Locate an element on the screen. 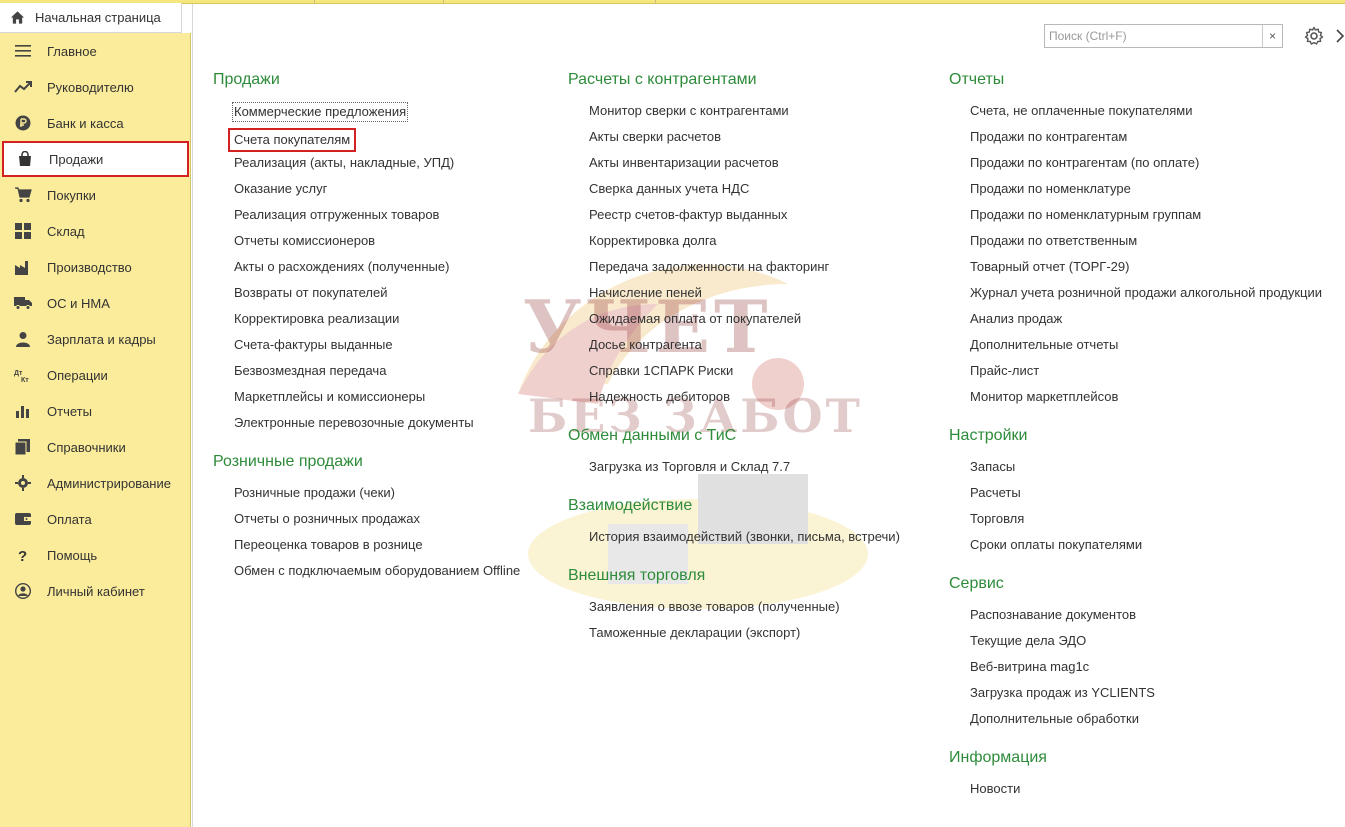 This screenshot has height=827, width=1345. group-title: Сервис is located at coordinates (976, 583).